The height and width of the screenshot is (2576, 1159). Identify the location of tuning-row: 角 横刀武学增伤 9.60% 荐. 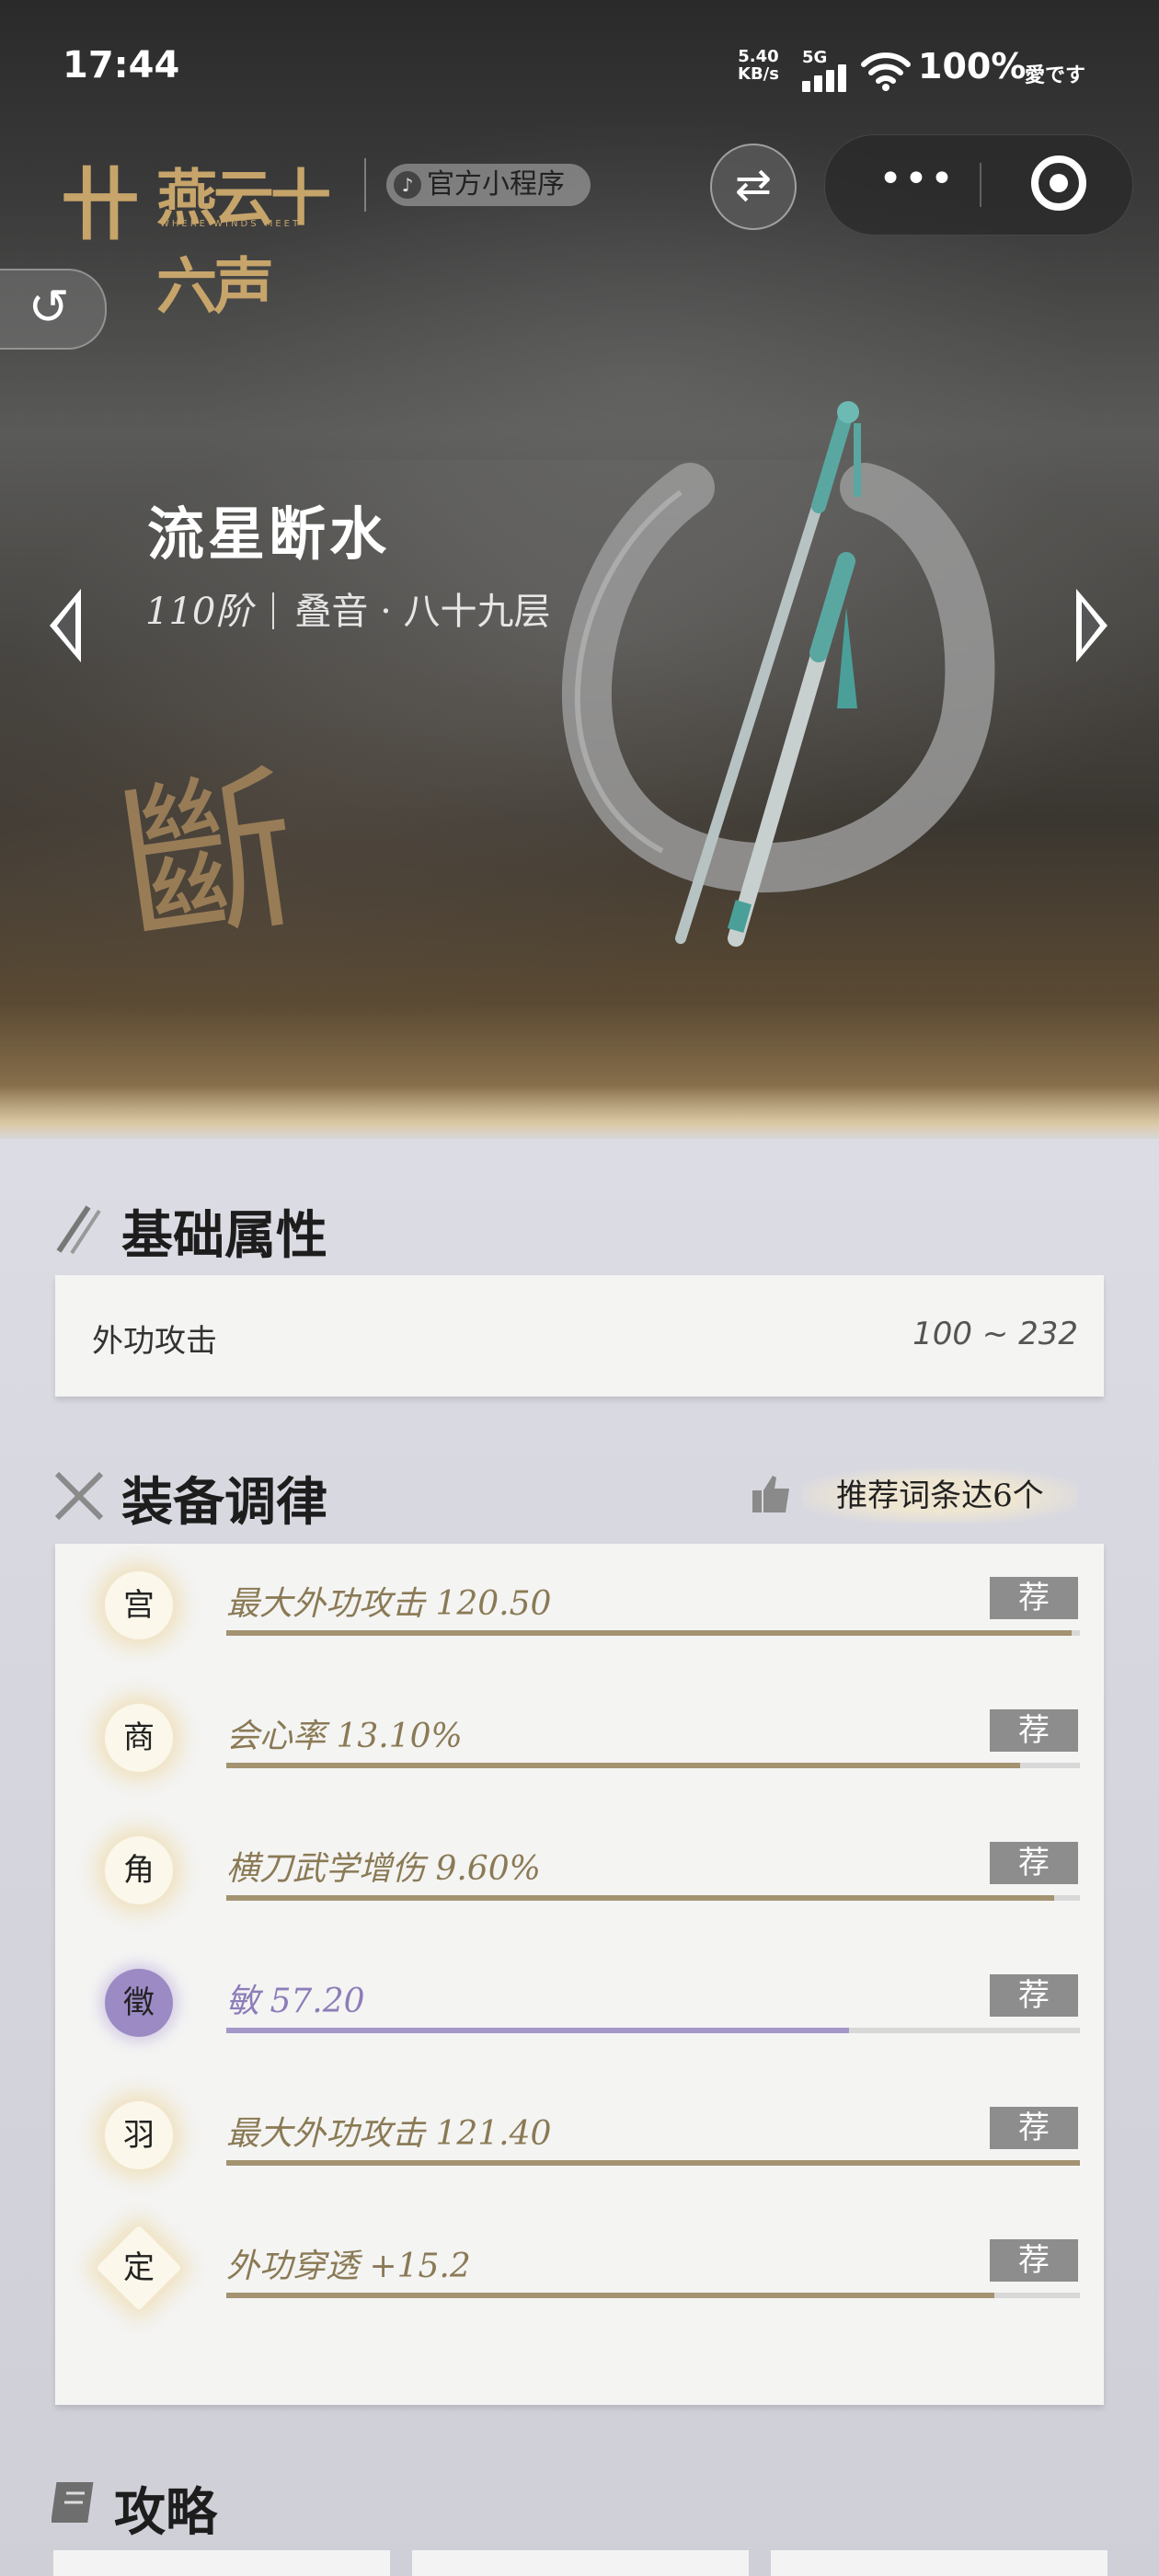
(579, 1875).